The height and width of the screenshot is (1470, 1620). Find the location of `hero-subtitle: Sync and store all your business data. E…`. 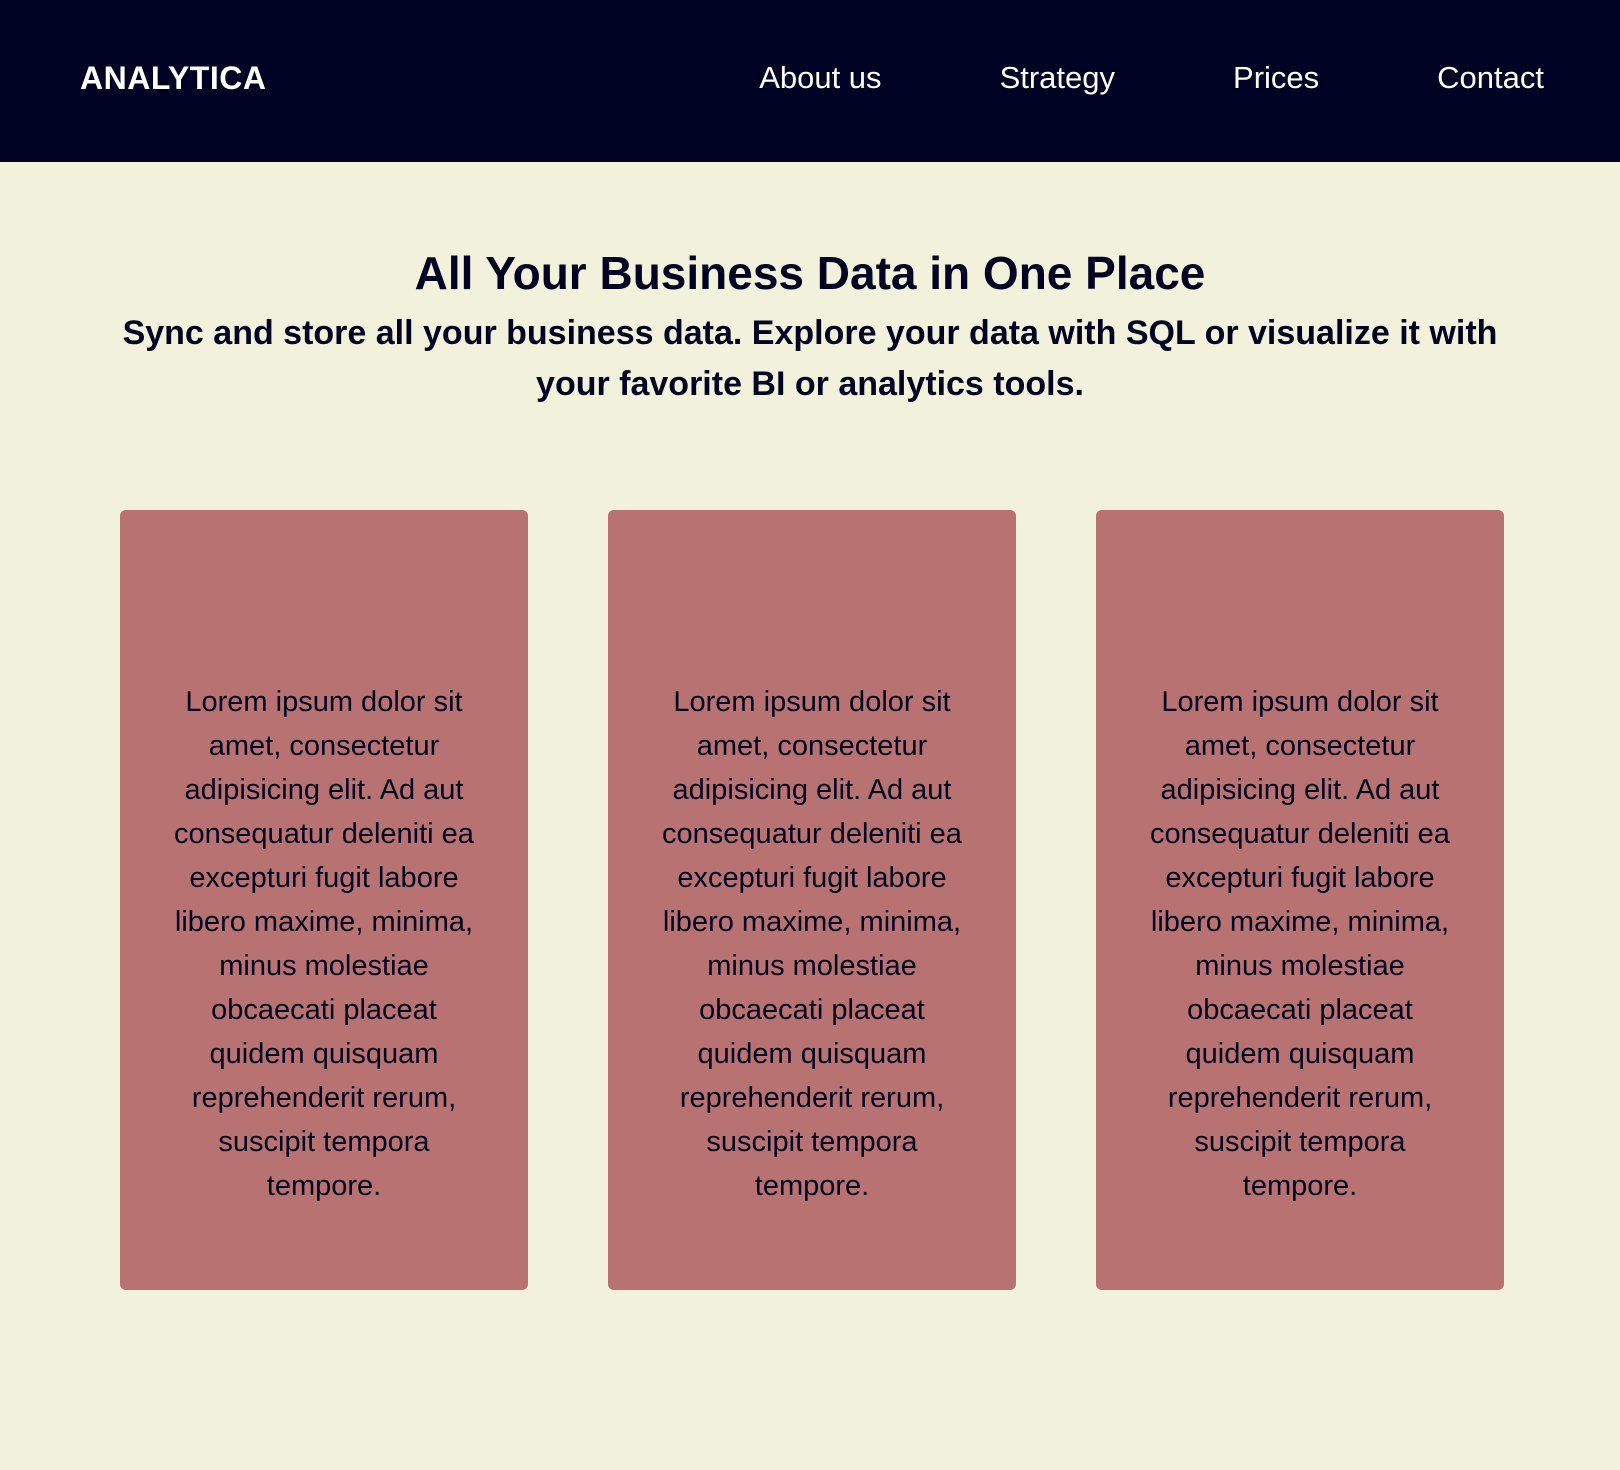

hero-subtitle: Sync and store all your business data. E… is located at coordinates (810, 358).